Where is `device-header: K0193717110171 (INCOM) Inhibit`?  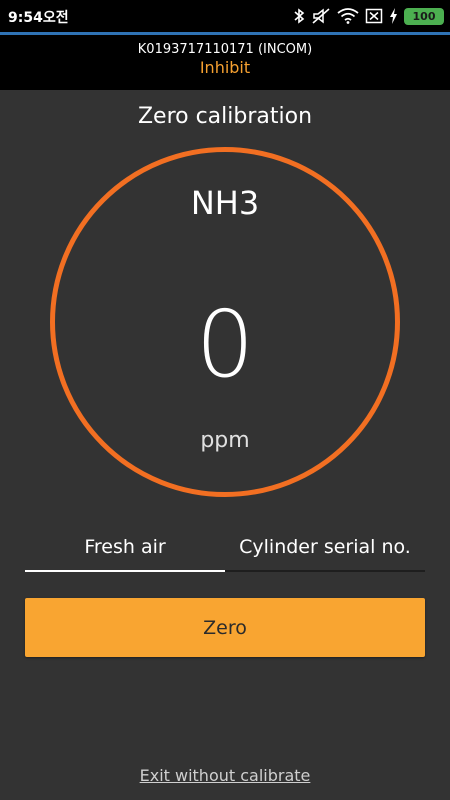 device-header: K0193717110171 (INCOM) Inhibit is located at coordinates (225, 62).